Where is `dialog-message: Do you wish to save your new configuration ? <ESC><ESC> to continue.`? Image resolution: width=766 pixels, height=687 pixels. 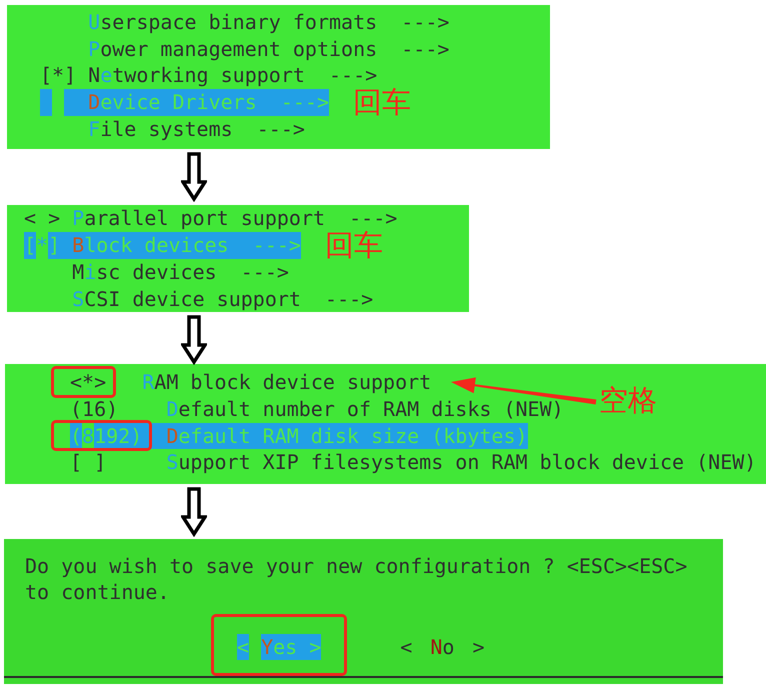 dialog-message: Do you wish to save your new configuration ? <ESC><ESC> to continue. is located at coordinates (356, 578).